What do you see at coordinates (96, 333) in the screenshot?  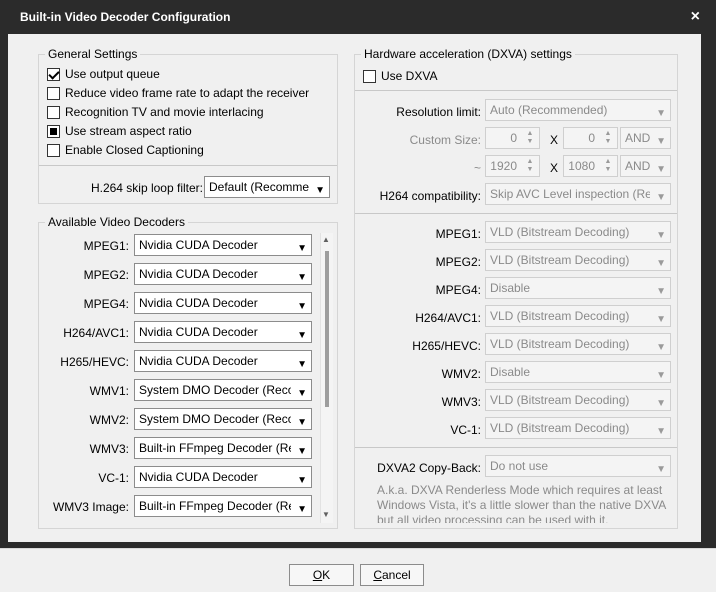 I see `decoder-label: H264/AVC1:` at bounding box center [96, 333].